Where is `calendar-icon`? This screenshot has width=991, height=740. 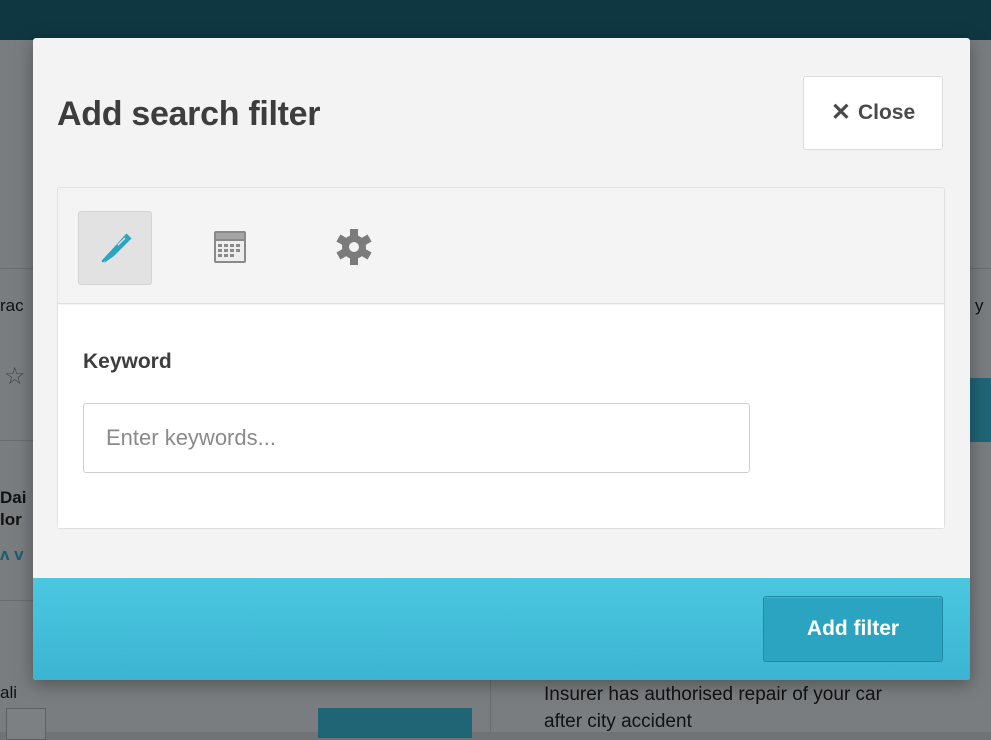
calendar-icon is located at coordinates (230, 247).